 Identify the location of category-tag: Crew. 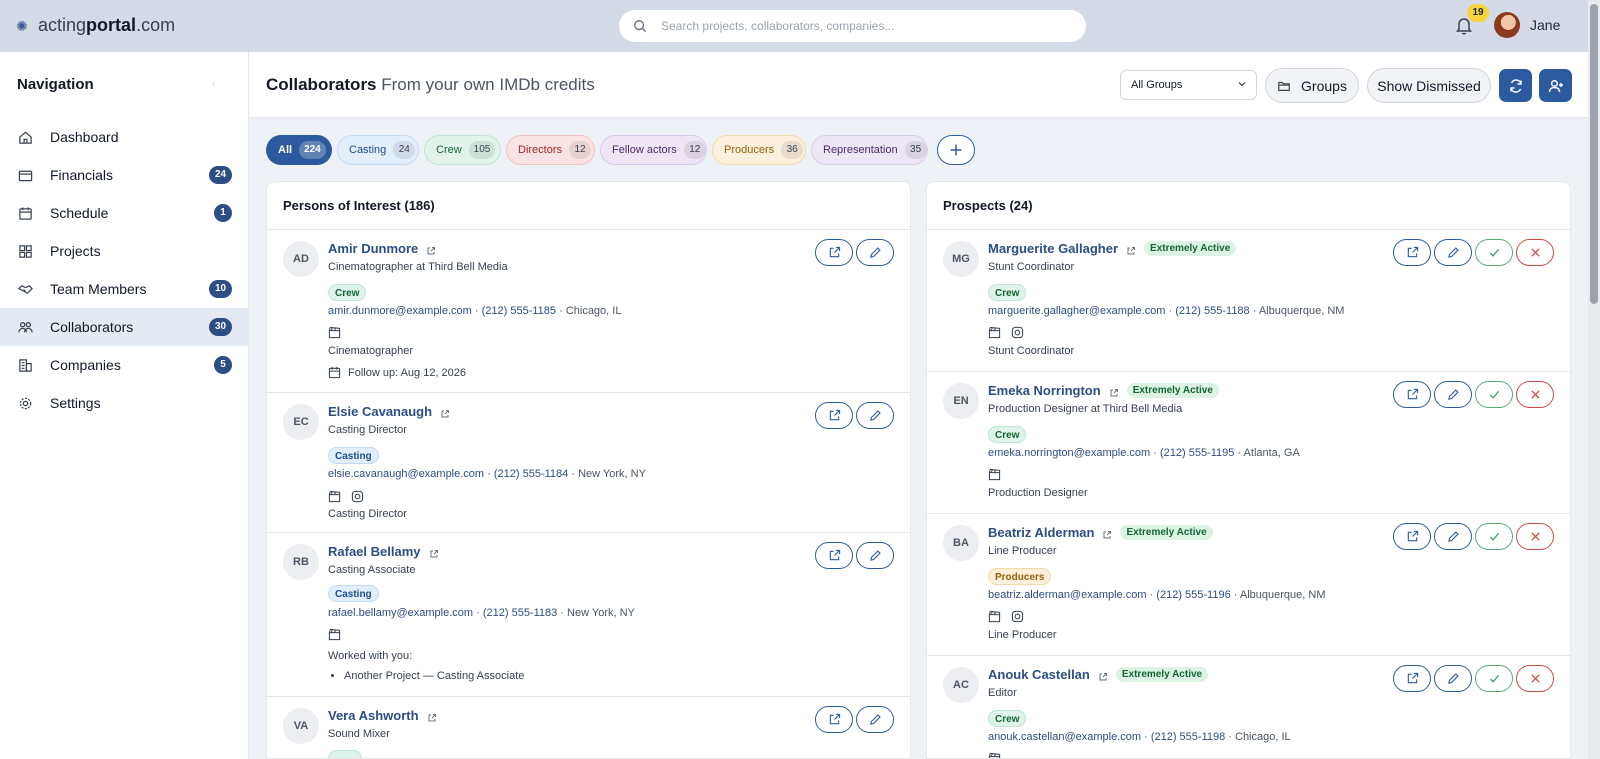
(1007, 718).